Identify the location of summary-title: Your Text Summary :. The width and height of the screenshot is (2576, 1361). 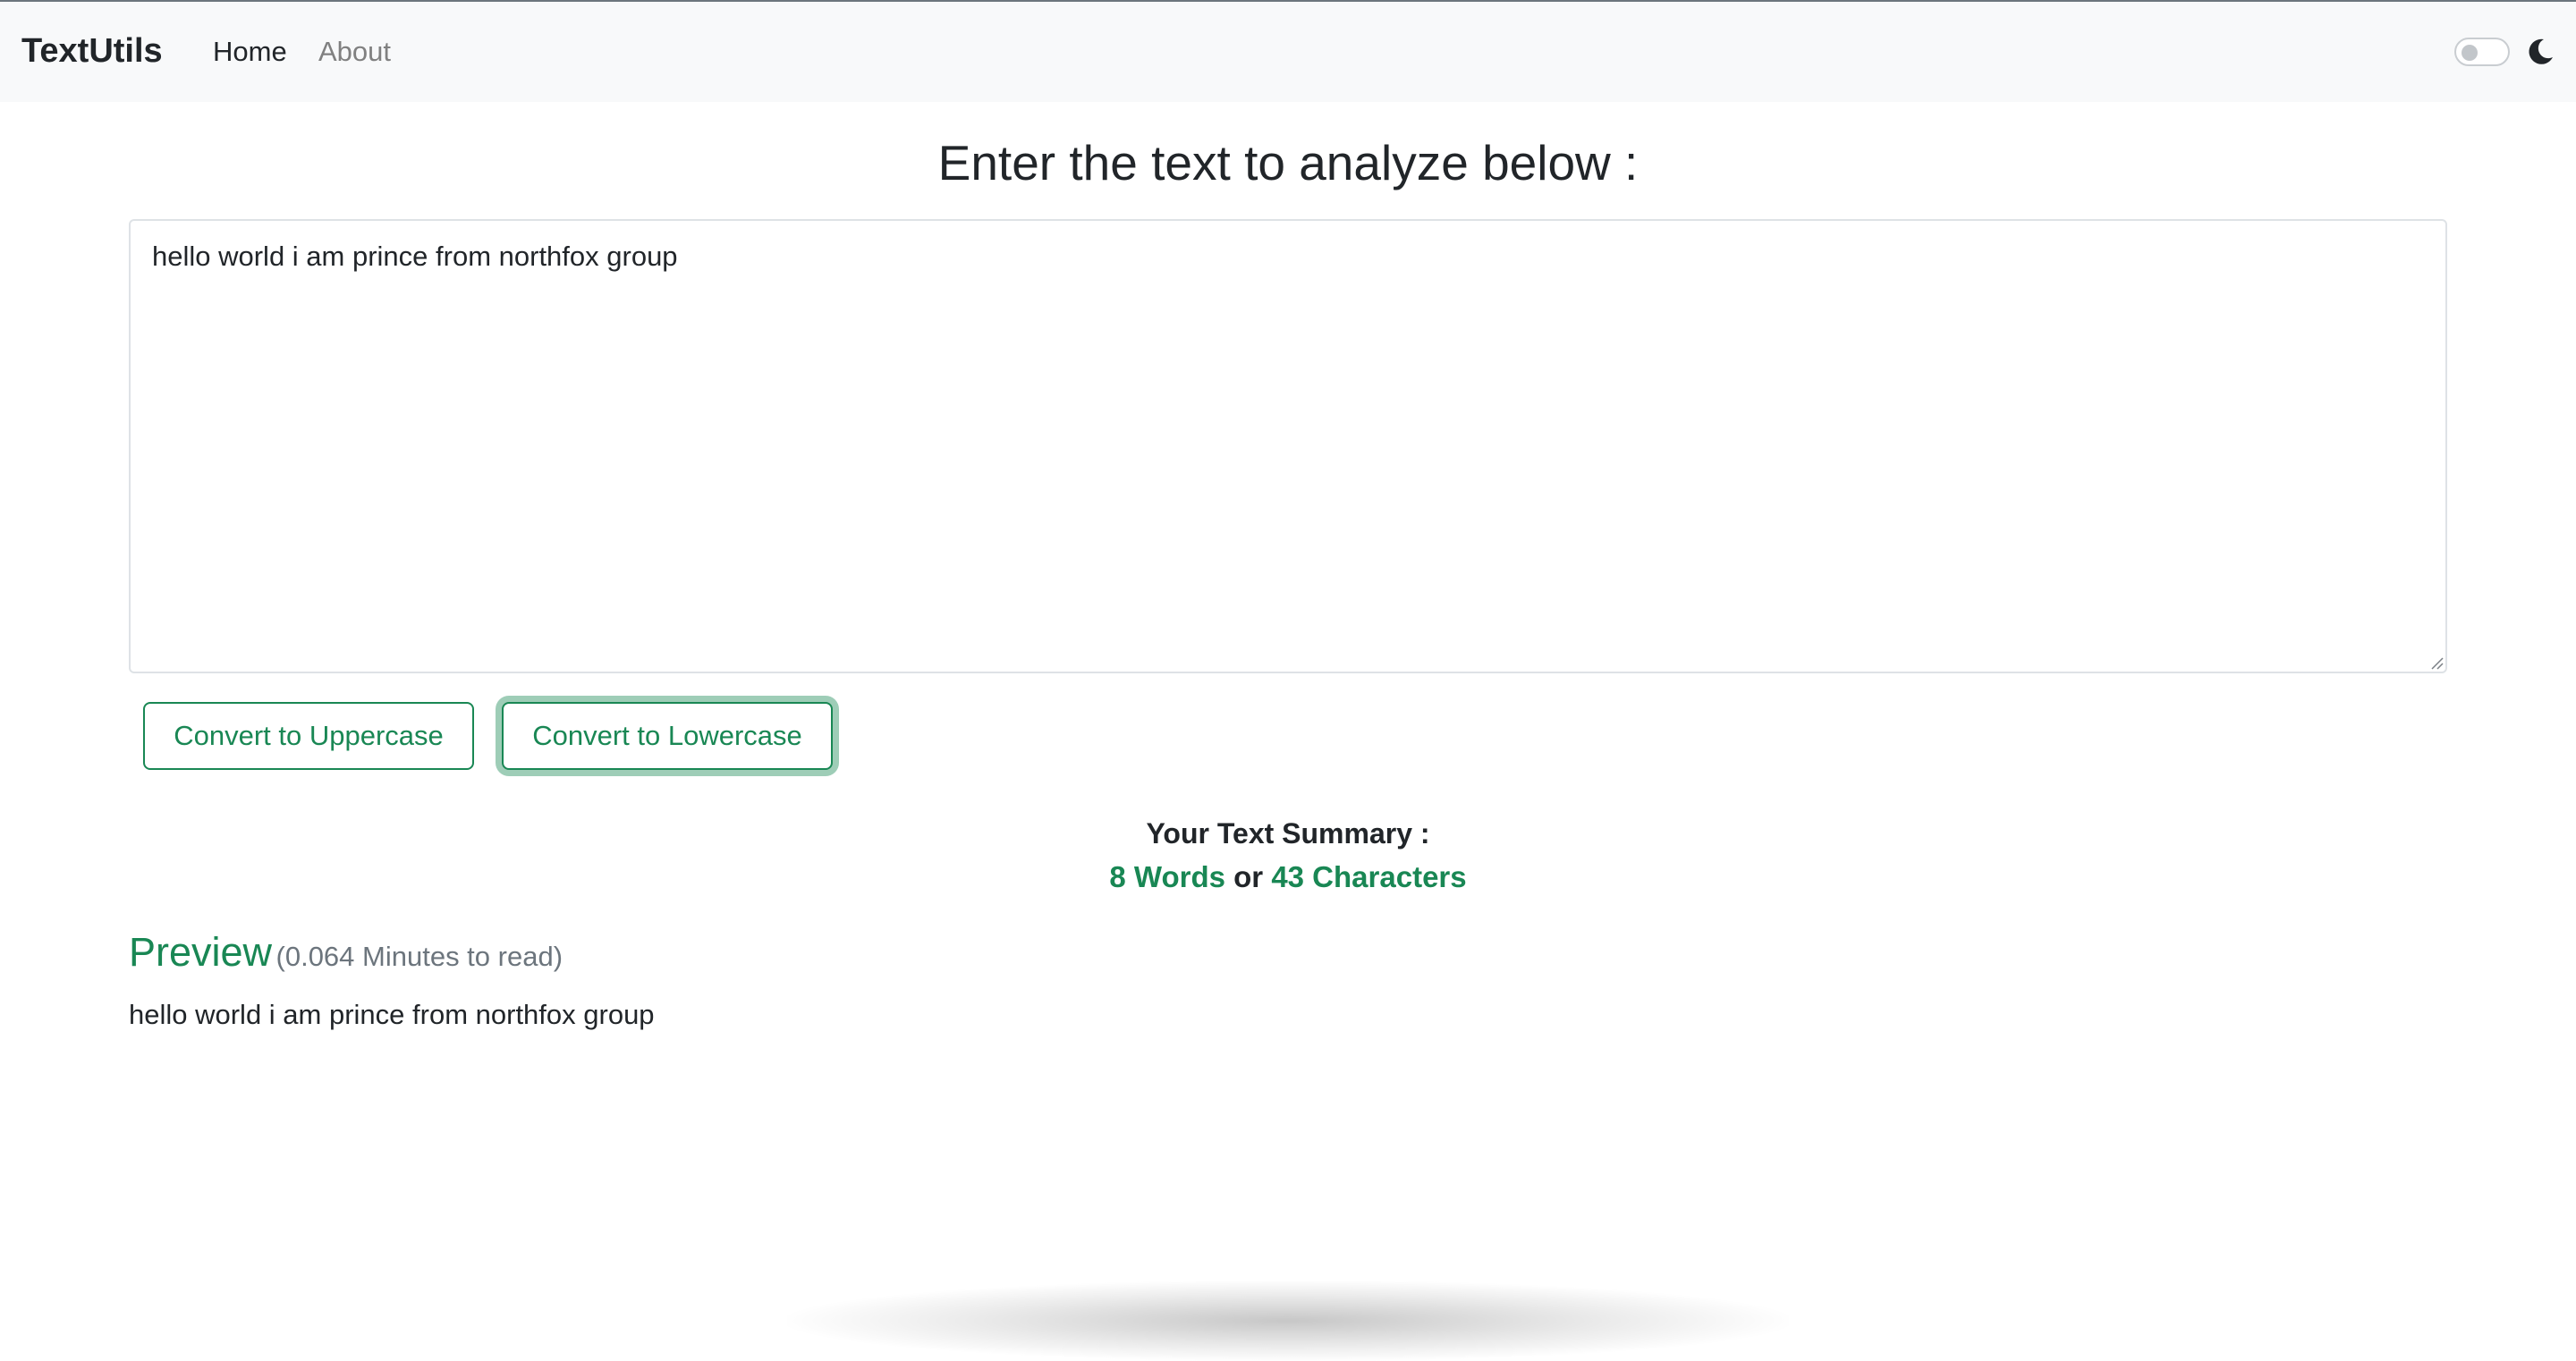
(1288, 833).